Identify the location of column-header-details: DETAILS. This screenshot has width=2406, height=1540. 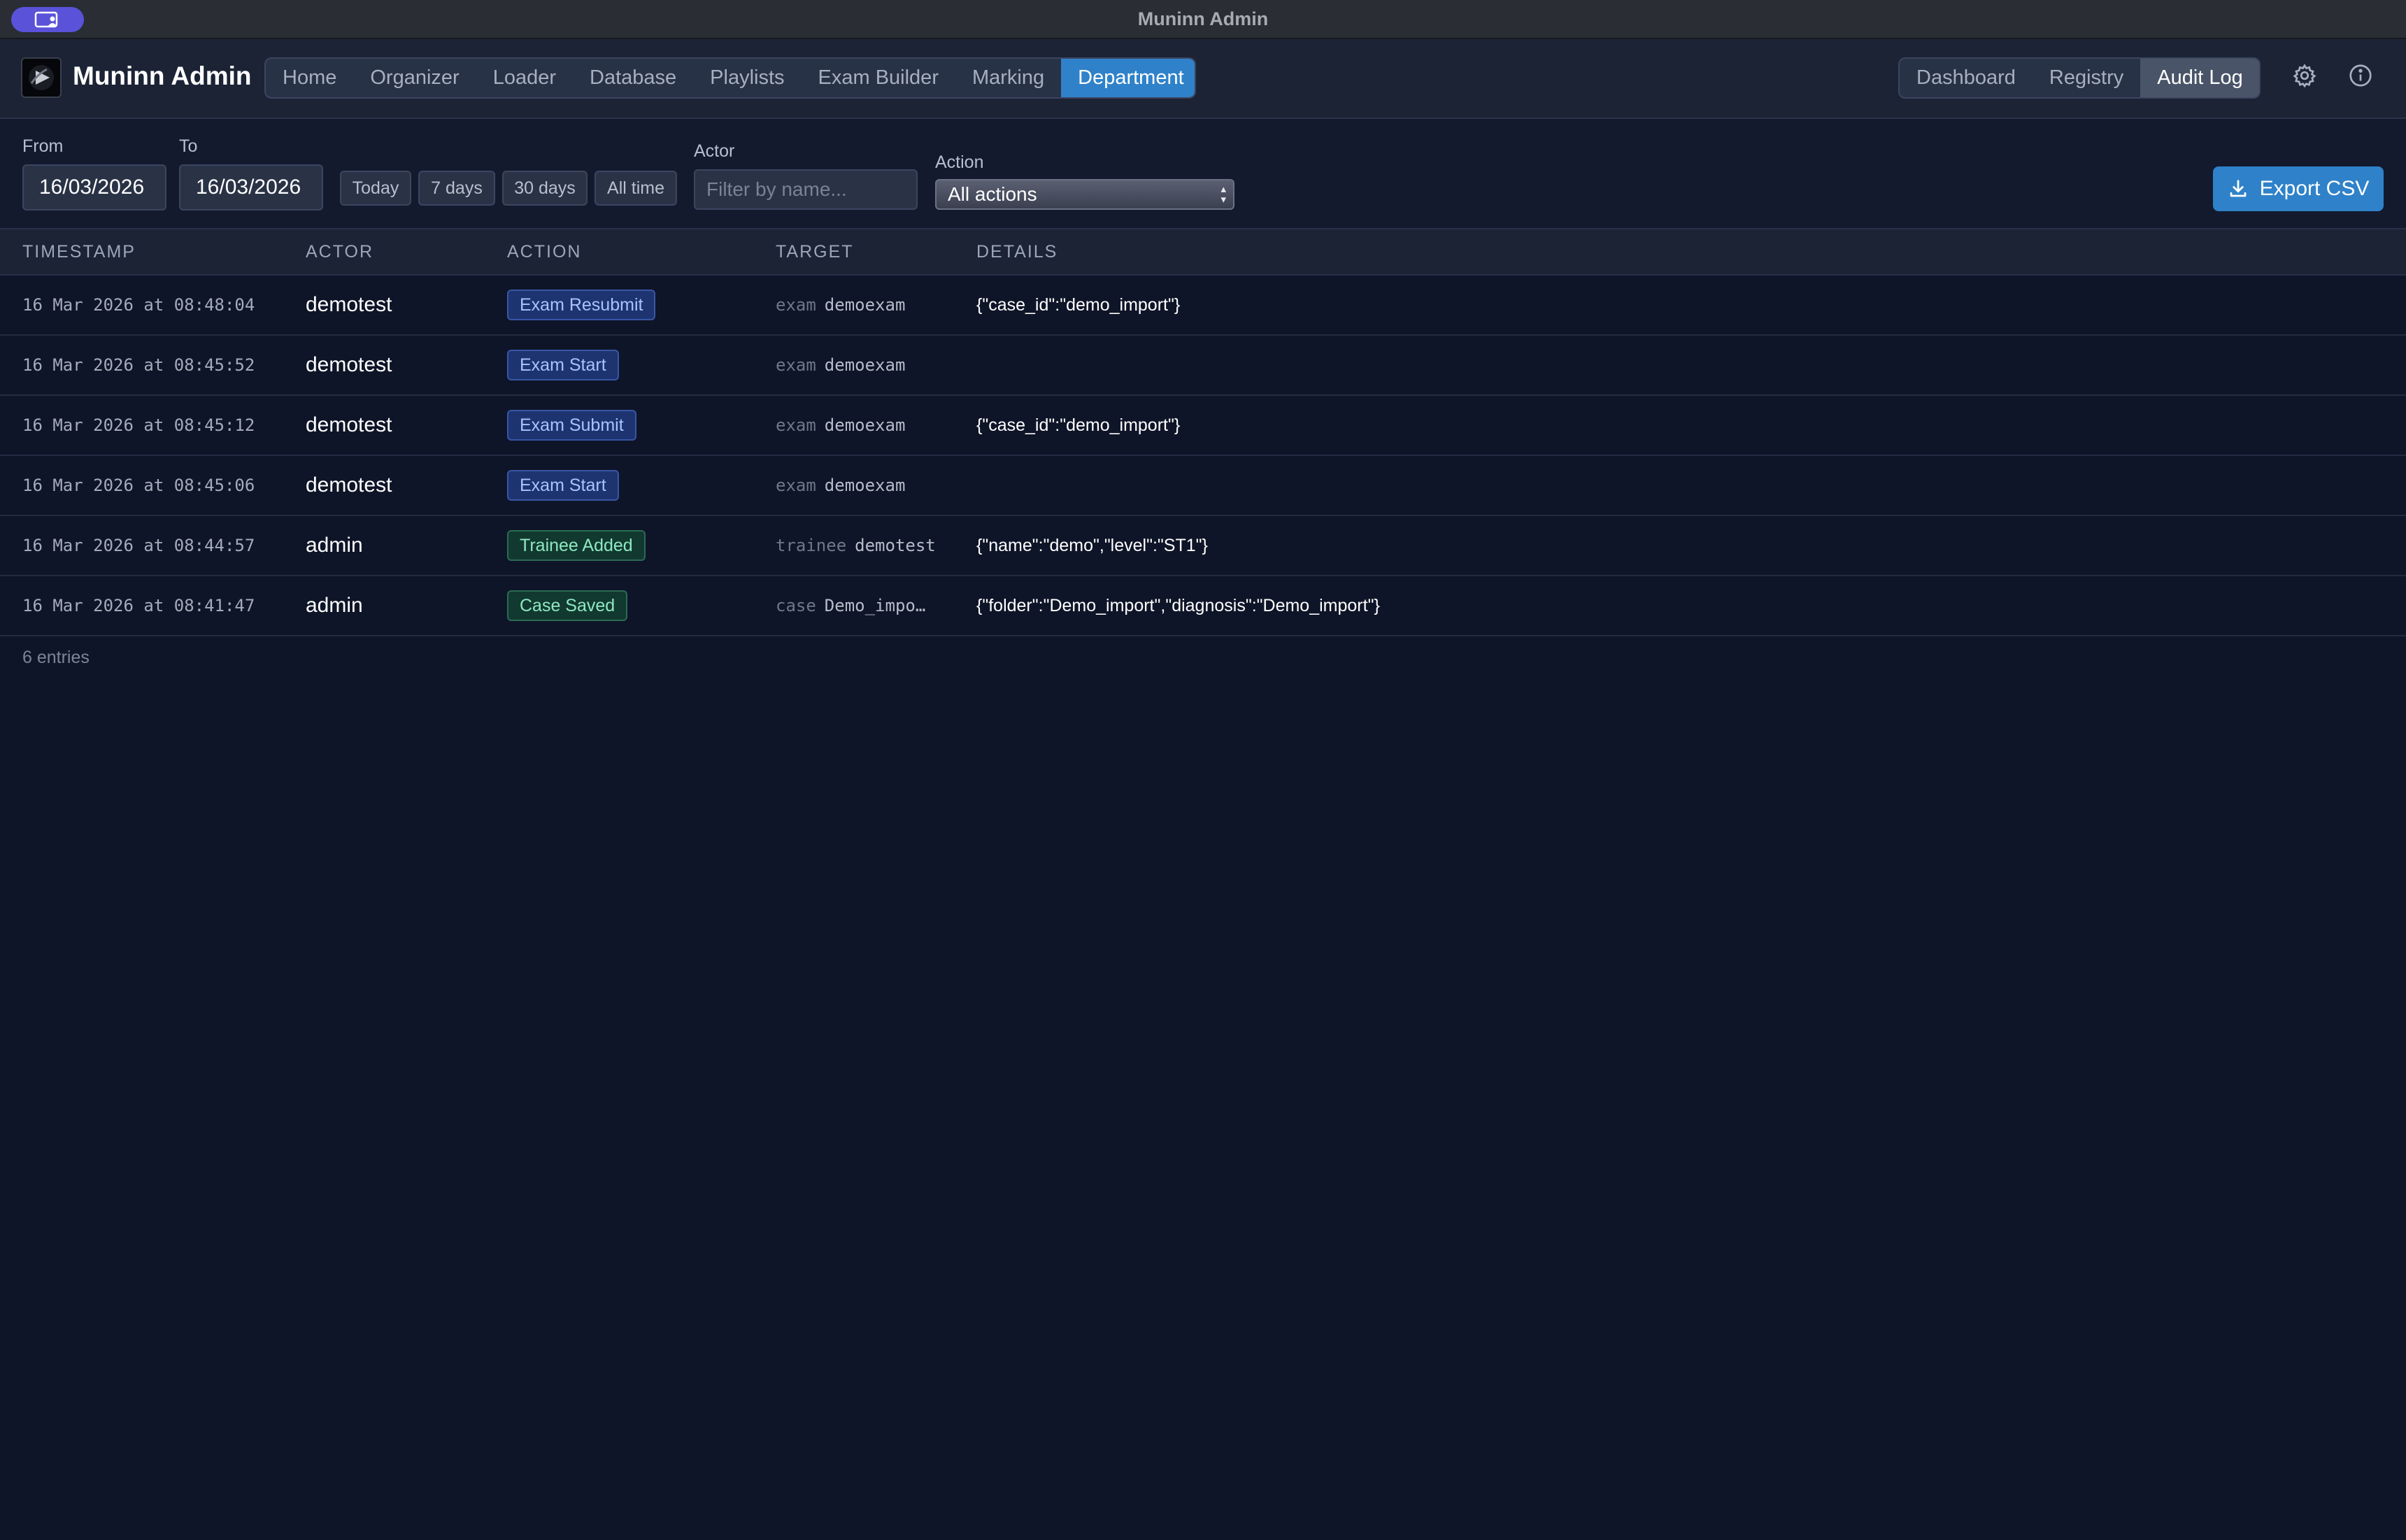
(1017, 252).